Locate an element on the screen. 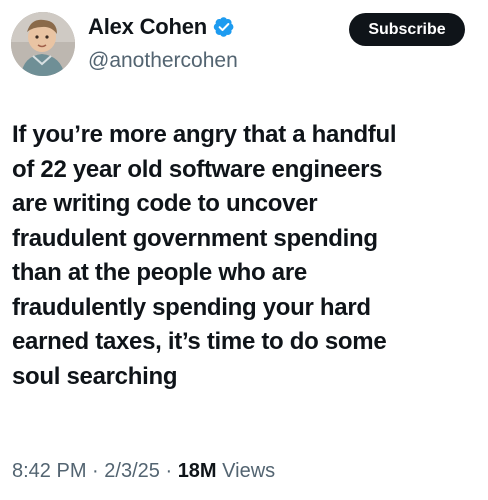 The width and height of the screenshot is (488, 500). author-display-name: Alex Cohen is located at coordinates (147, 27).